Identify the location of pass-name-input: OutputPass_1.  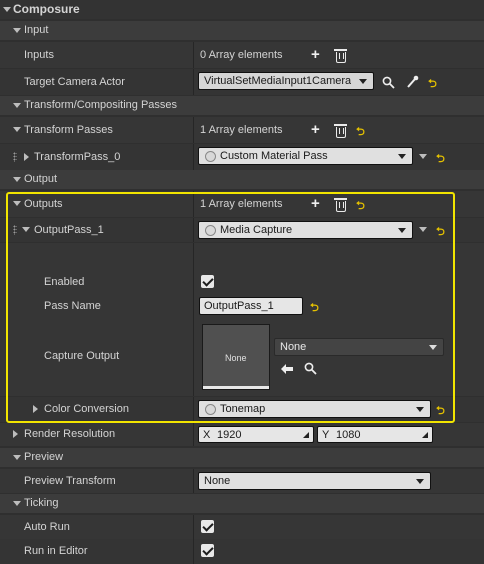
(251, 306).